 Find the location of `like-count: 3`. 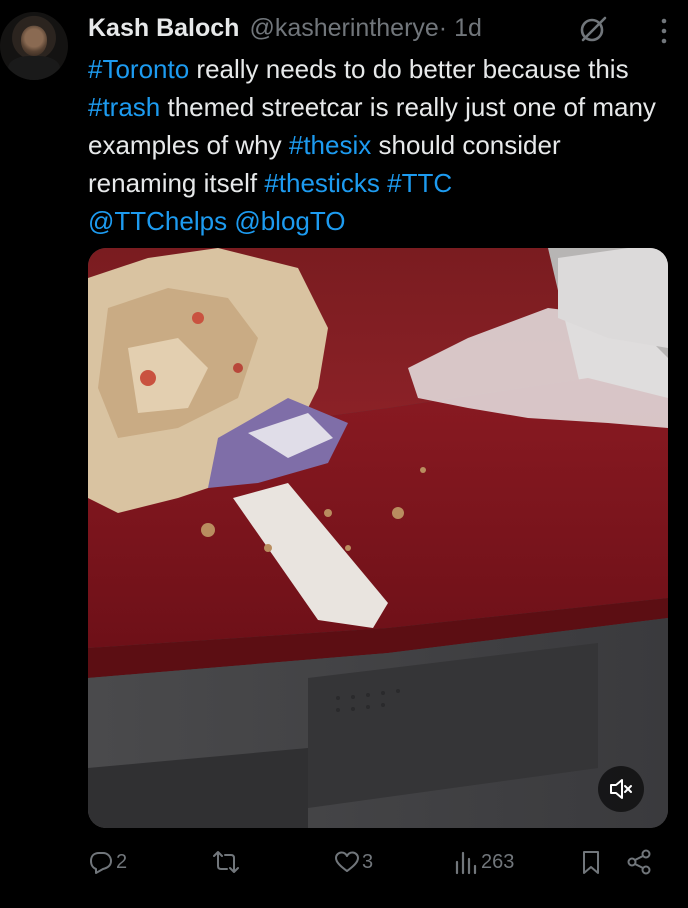

like-count: 3 is located at coordinates (368, 861).